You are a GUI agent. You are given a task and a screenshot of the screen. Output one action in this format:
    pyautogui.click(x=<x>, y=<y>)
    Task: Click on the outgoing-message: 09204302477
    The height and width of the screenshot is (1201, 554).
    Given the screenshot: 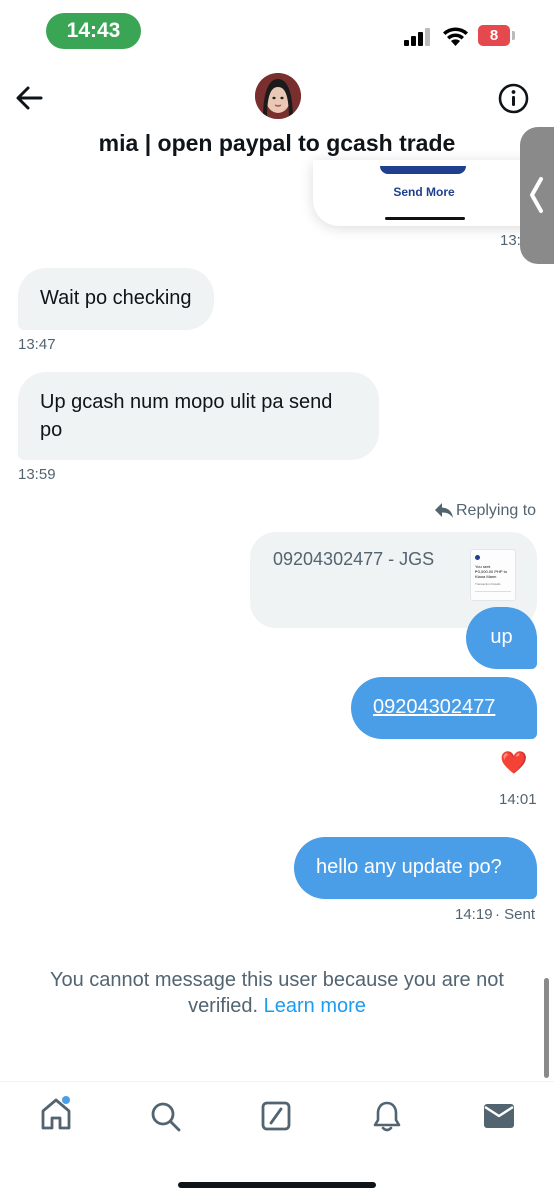 What is the action you would take?
    pyautogui.click(x=444, y=708)
    